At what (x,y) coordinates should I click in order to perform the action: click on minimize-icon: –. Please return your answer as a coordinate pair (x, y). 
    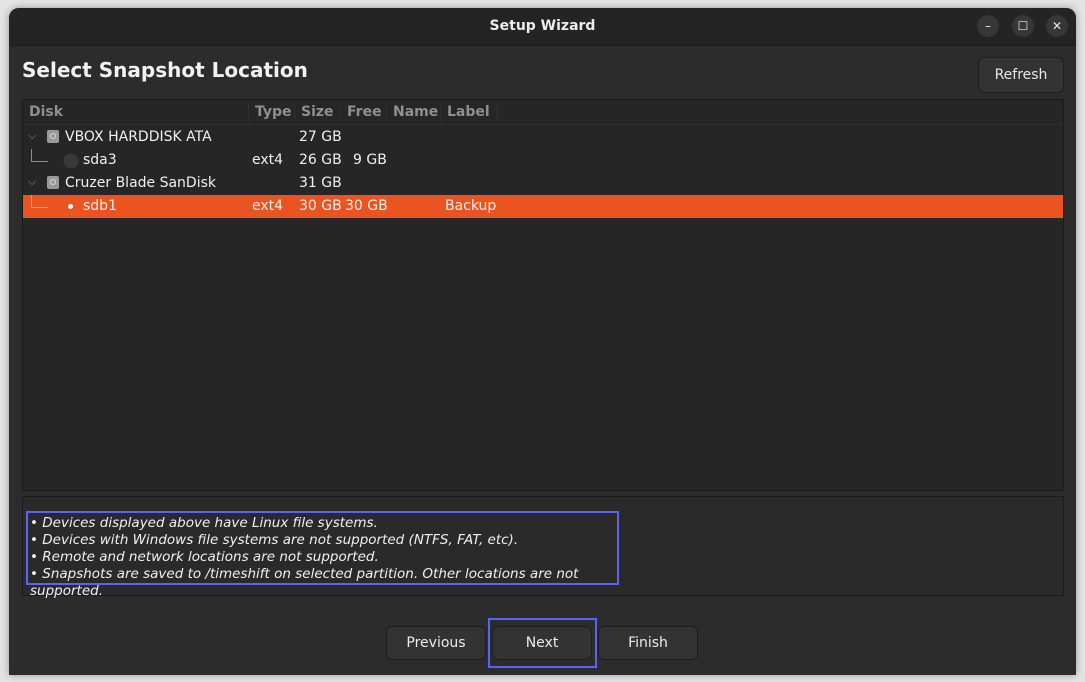
    Looking at the image, I should click on (988, 26).